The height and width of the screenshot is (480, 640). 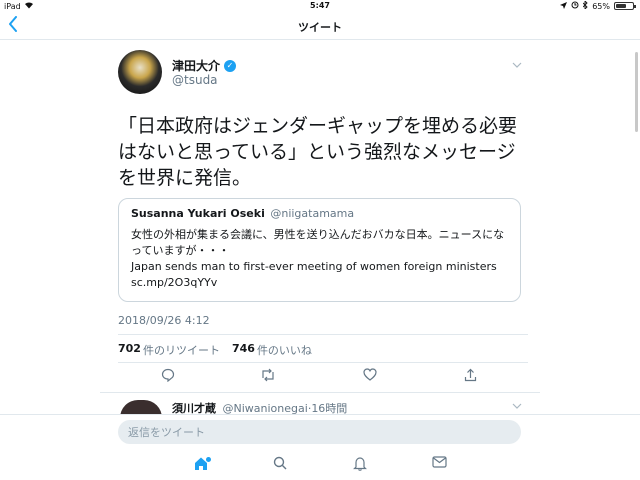 I want to click on battery-fill, so click(x=621, y=6).